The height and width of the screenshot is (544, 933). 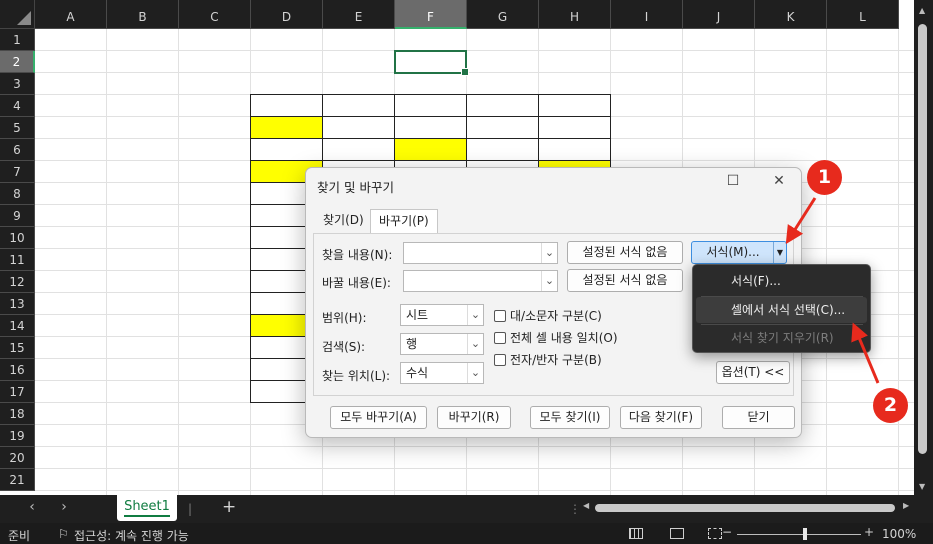 What do you see at coordinates (890, 405) in the screenshot?
I see `callout-badge-2: 2` at bounding box center [890, 405].